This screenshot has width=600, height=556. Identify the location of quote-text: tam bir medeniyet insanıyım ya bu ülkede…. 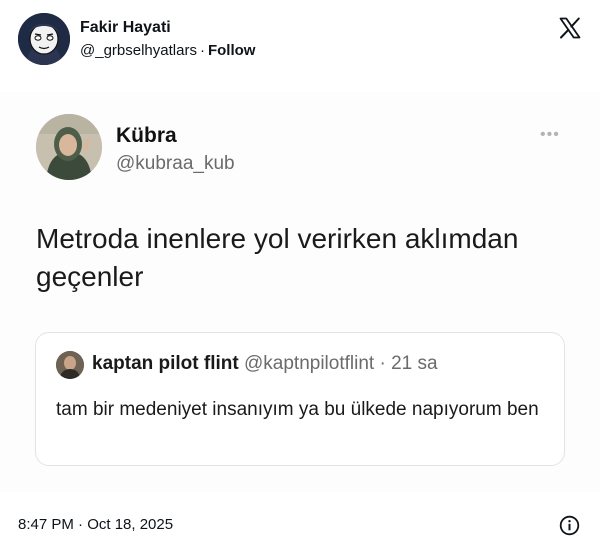
(297, 409).